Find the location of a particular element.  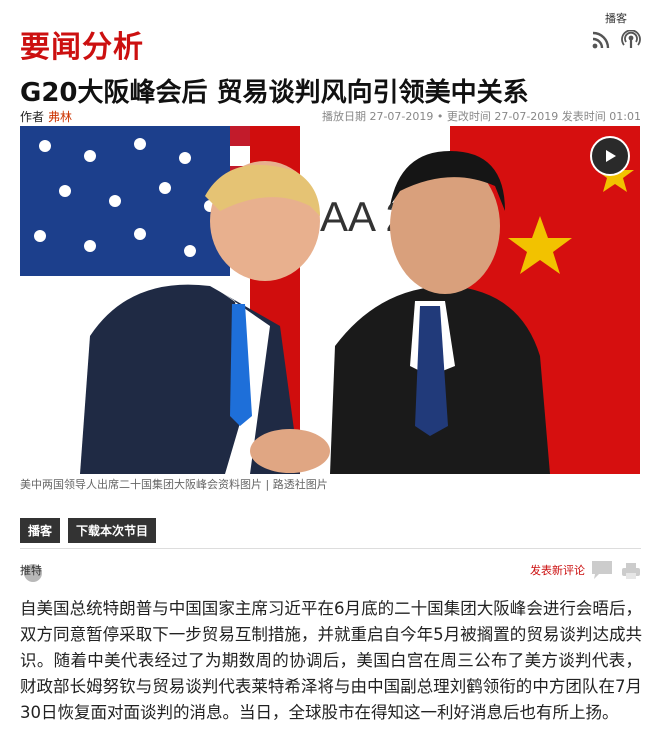

section-title: 要闻分析 is located at coordinates (82, 47).